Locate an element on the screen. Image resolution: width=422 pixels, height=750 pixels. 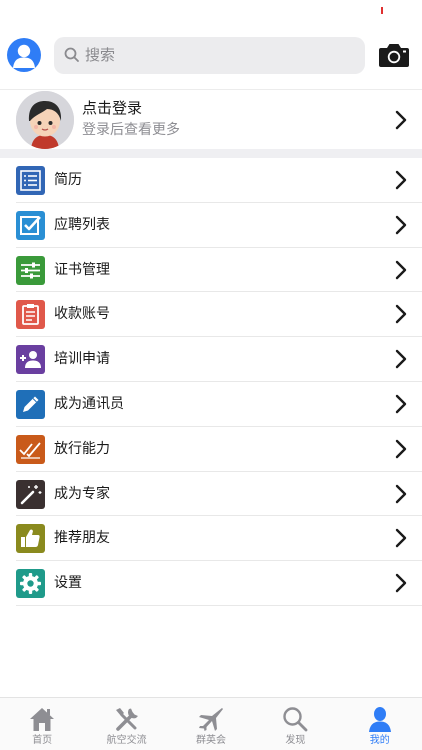
menu-item-payment-account: 收款账号 is located at coordinates (211, 315).